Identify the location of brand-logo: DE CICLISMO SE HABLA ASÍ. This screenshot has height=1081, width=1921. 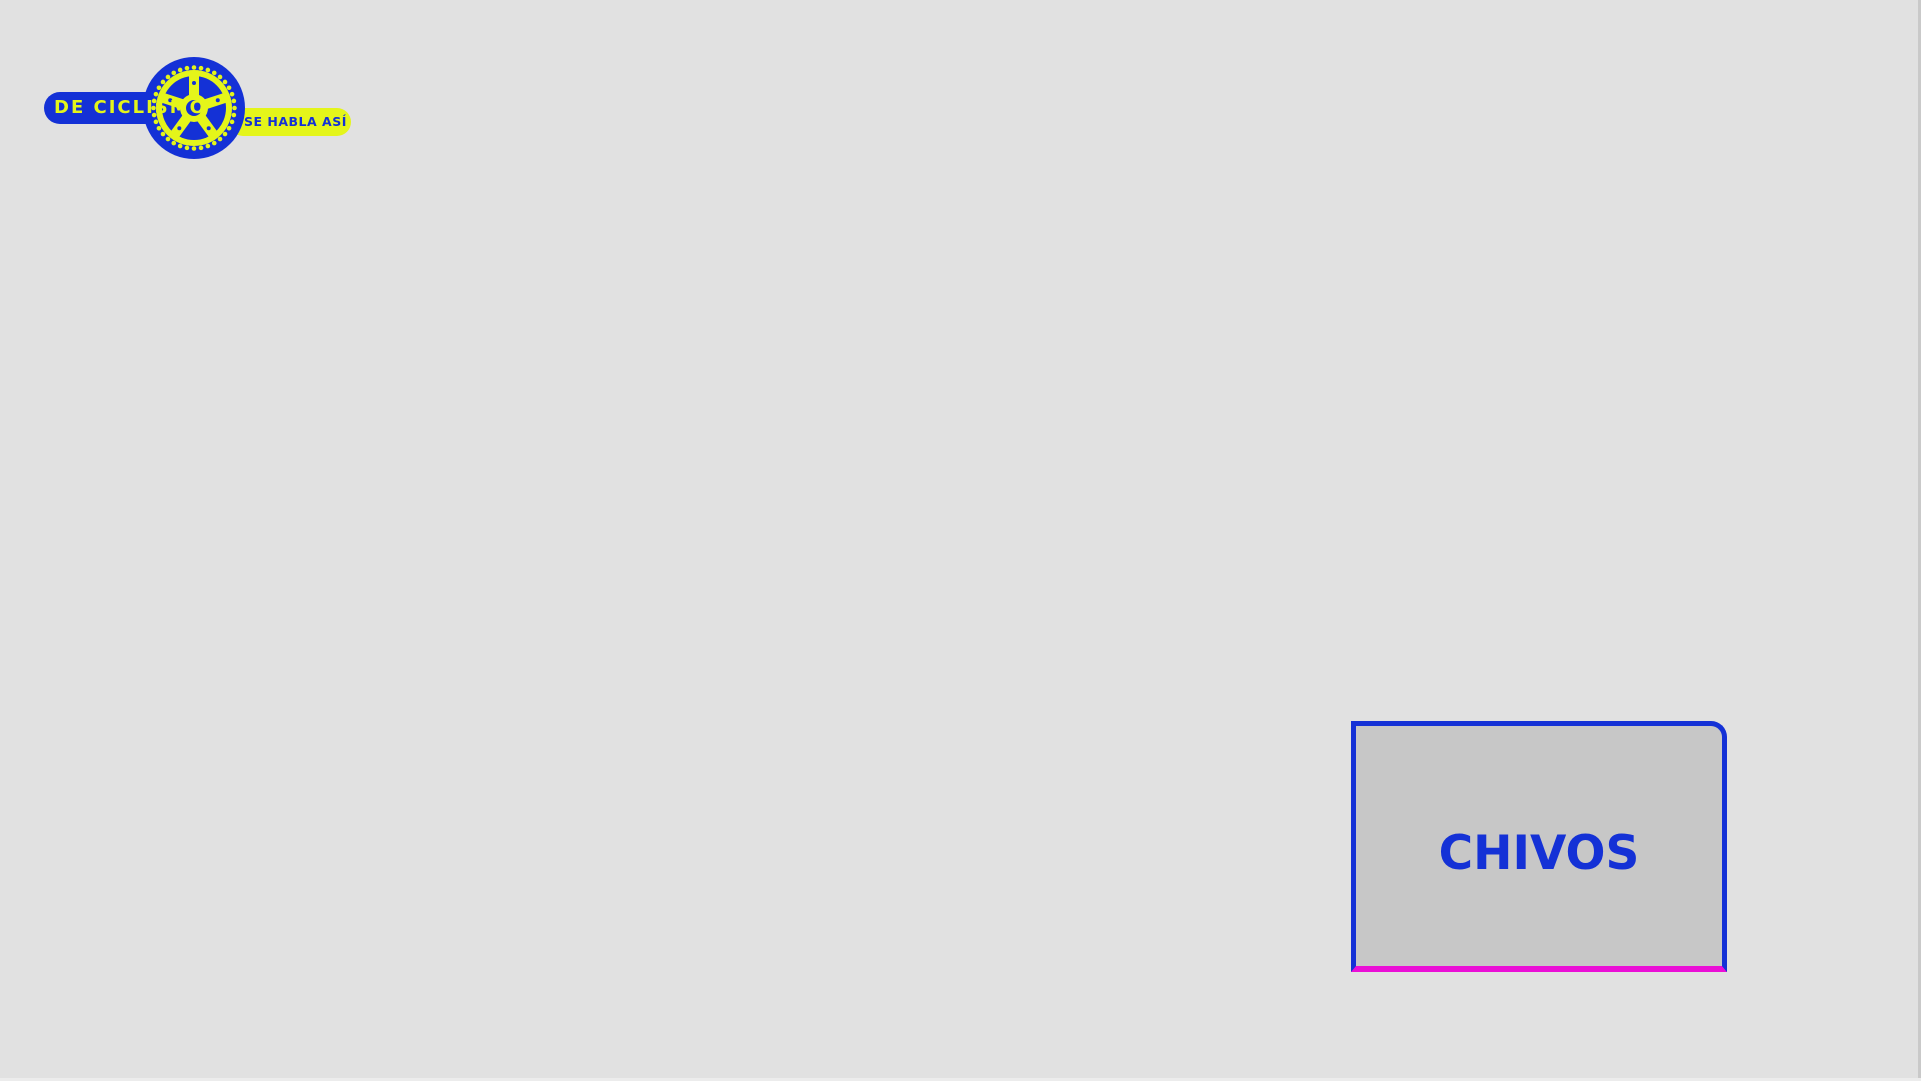
(199, 108).